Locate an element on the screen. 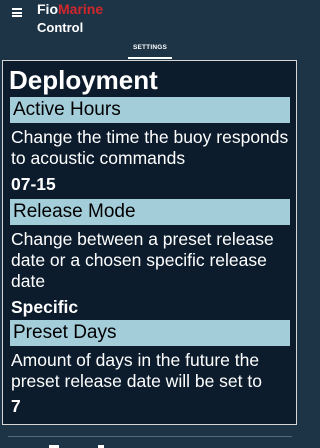 Image resolution: width=320 pixels, height=448 pixels. brand-marine: Marine is located at coordinates (81, 9).